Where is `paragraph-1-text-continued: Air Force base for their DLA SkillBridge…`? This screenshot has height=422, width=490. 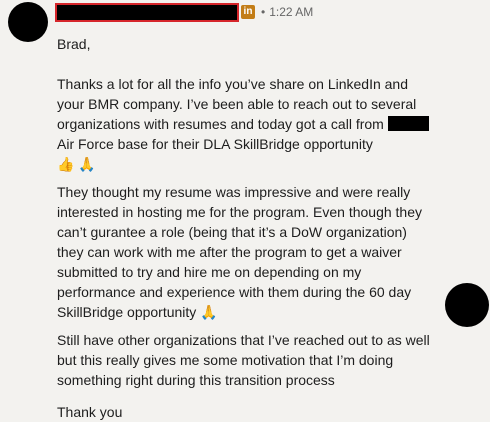 paragraph-1-text-continued: Air Force base for their DLA SkillBridge… is located at coordinates (215, 144).